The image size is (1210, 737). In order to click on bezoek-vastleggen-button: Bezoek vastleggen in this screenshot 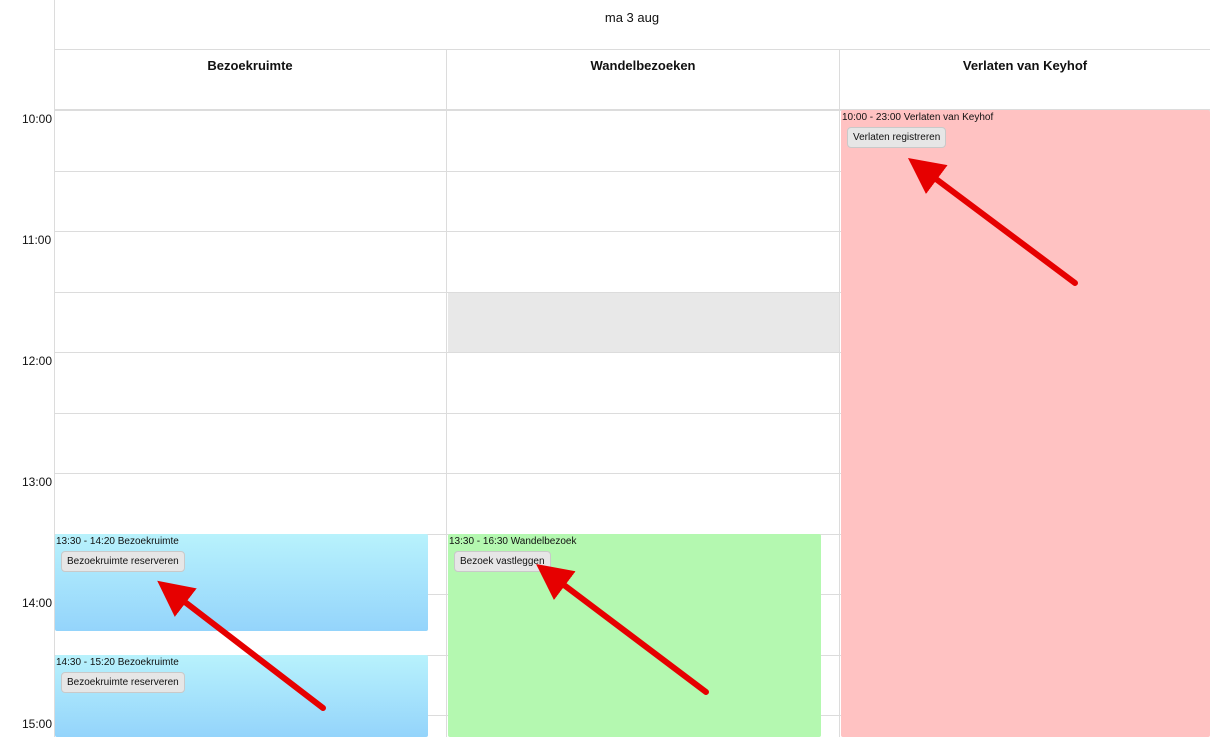, I will do `click(502, 561)`.